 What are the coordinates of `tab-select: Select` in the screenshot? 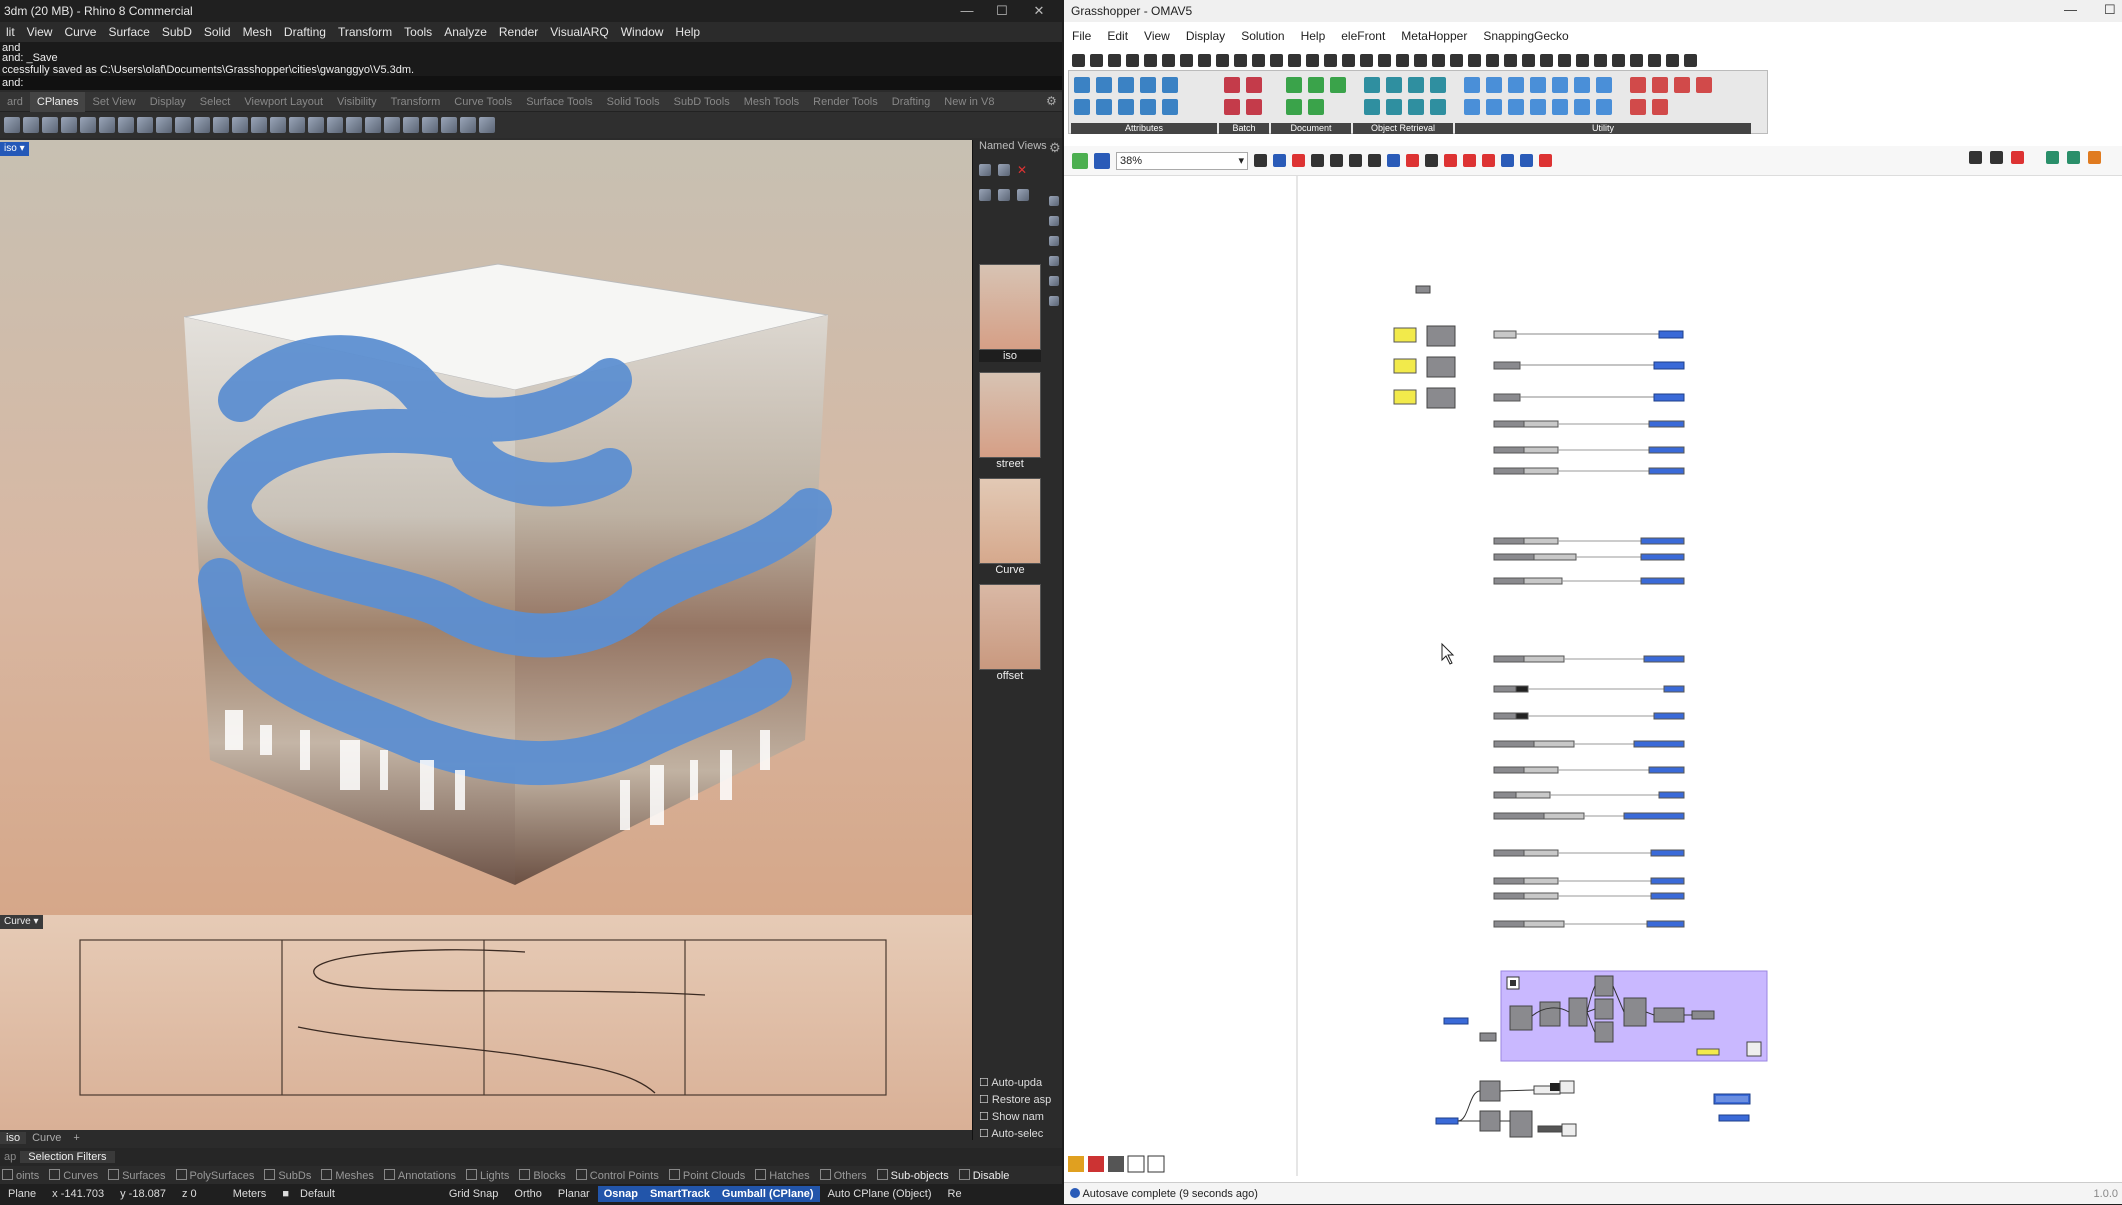 It's located at (215, 102).